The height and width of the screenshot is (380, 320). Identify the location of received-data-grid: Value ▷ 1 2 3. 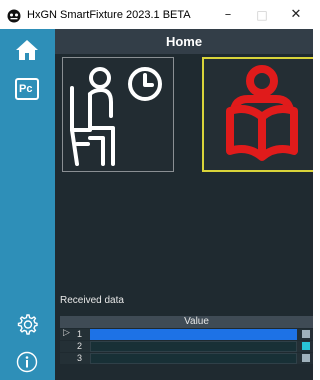
(186, 340).